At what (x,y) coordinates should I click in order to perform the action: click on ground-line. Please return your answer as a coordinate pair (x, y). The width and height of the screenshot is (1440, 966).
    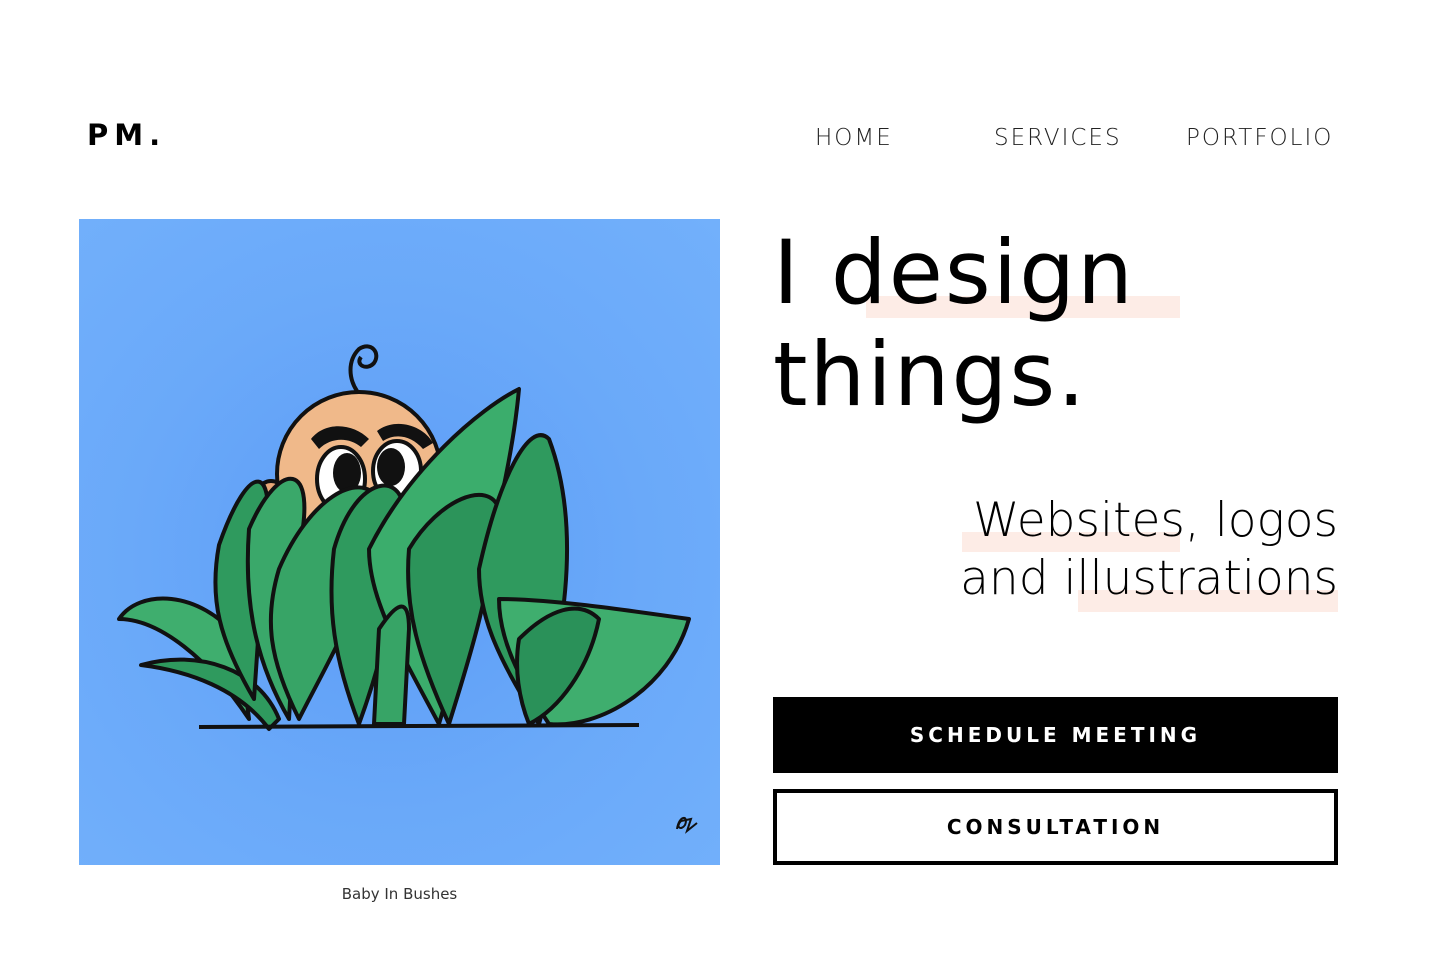
    Looking at the image, I should click on (419, 726).